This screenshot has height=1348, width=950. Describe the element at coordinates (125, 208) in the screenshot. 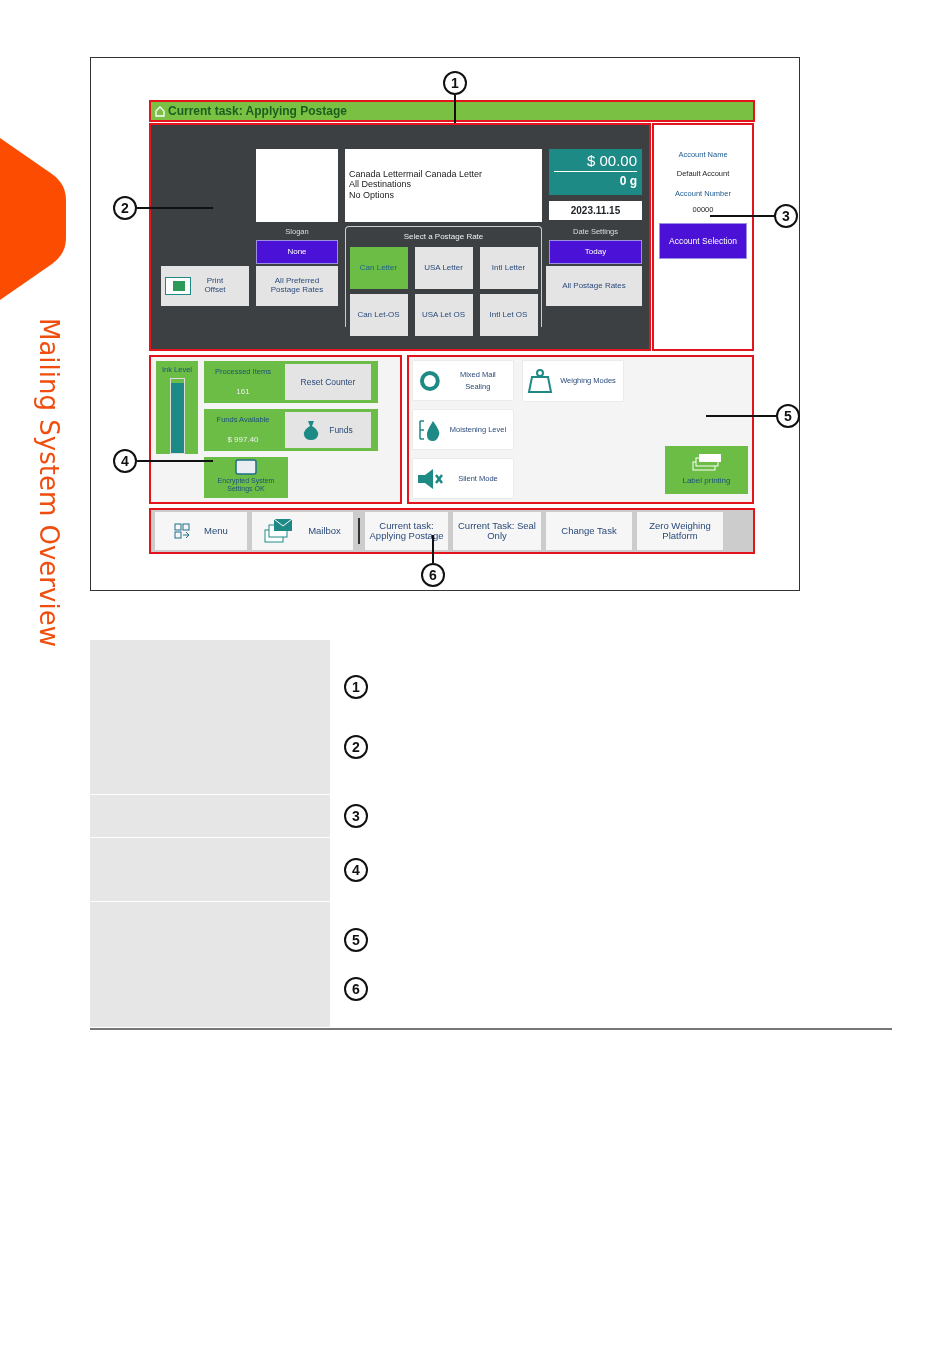

I see `callout-marker: 2` at that location.